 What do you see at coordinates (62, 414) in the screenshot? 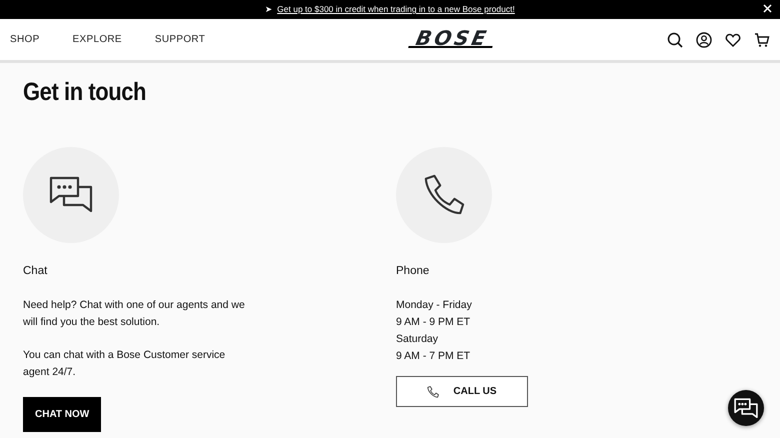
I see `chat-now-button: CHAT NOW` at bounding box center [62, 414].